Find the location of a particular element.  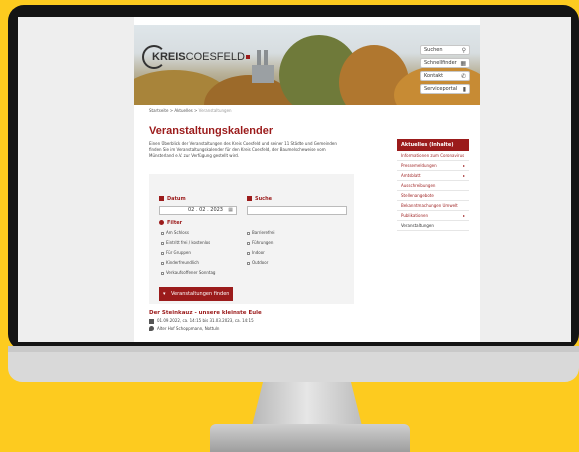

sidebar-item-coronavirus: Informationen zum Coronavirus is located at coordinates (433, 156).